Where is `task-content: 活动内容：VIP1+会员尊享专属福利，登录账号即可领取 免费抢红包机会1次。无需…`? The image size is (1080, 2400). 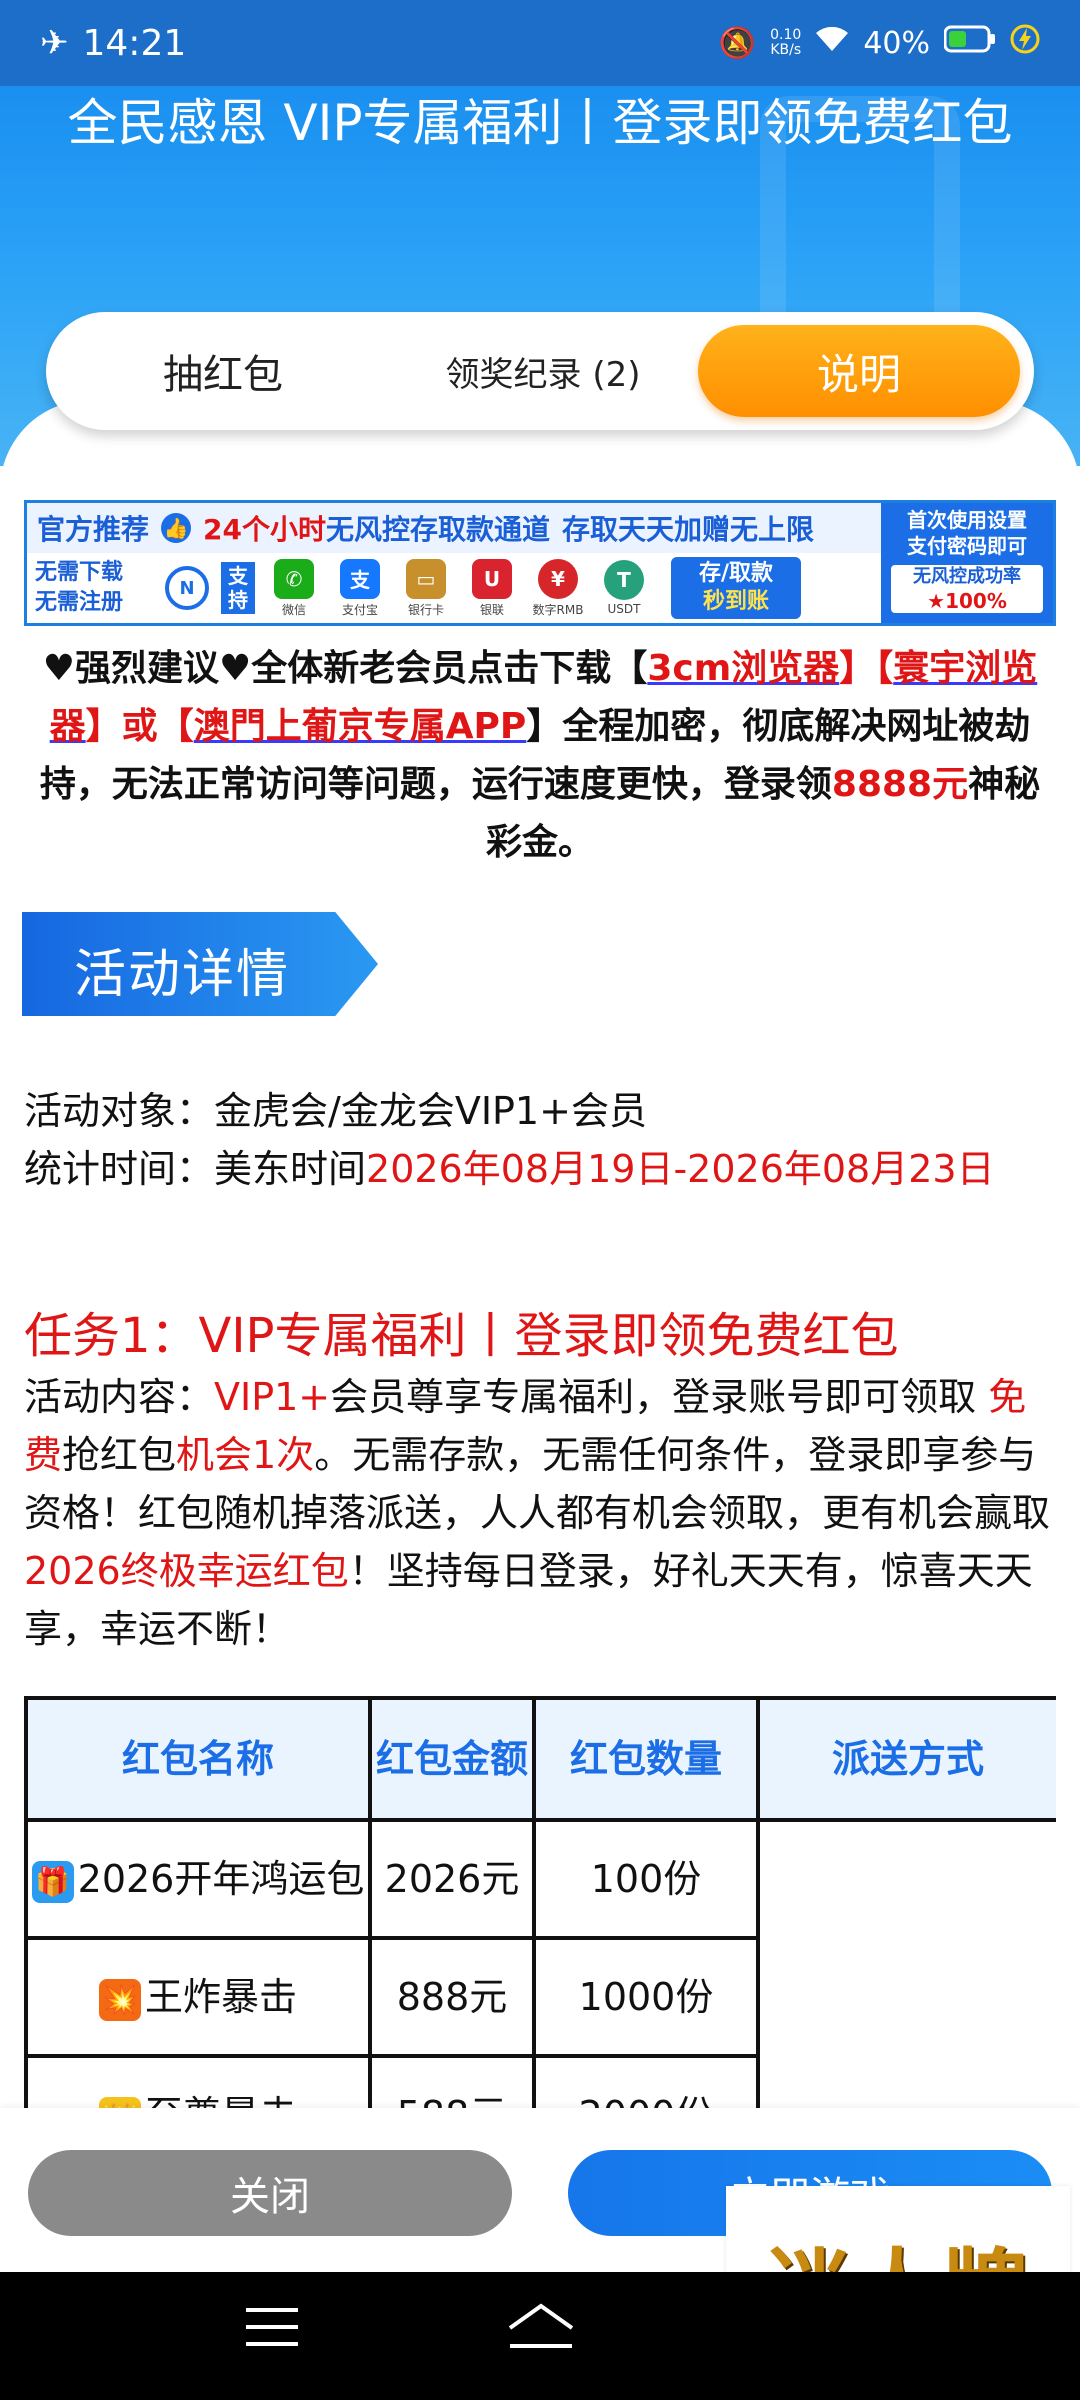 task-content: 活动内容：VIP1+会员尊享专属福利，登录账号即可领取 免费抢红包机会1次。无需… is located at coordinates (542, 1513).